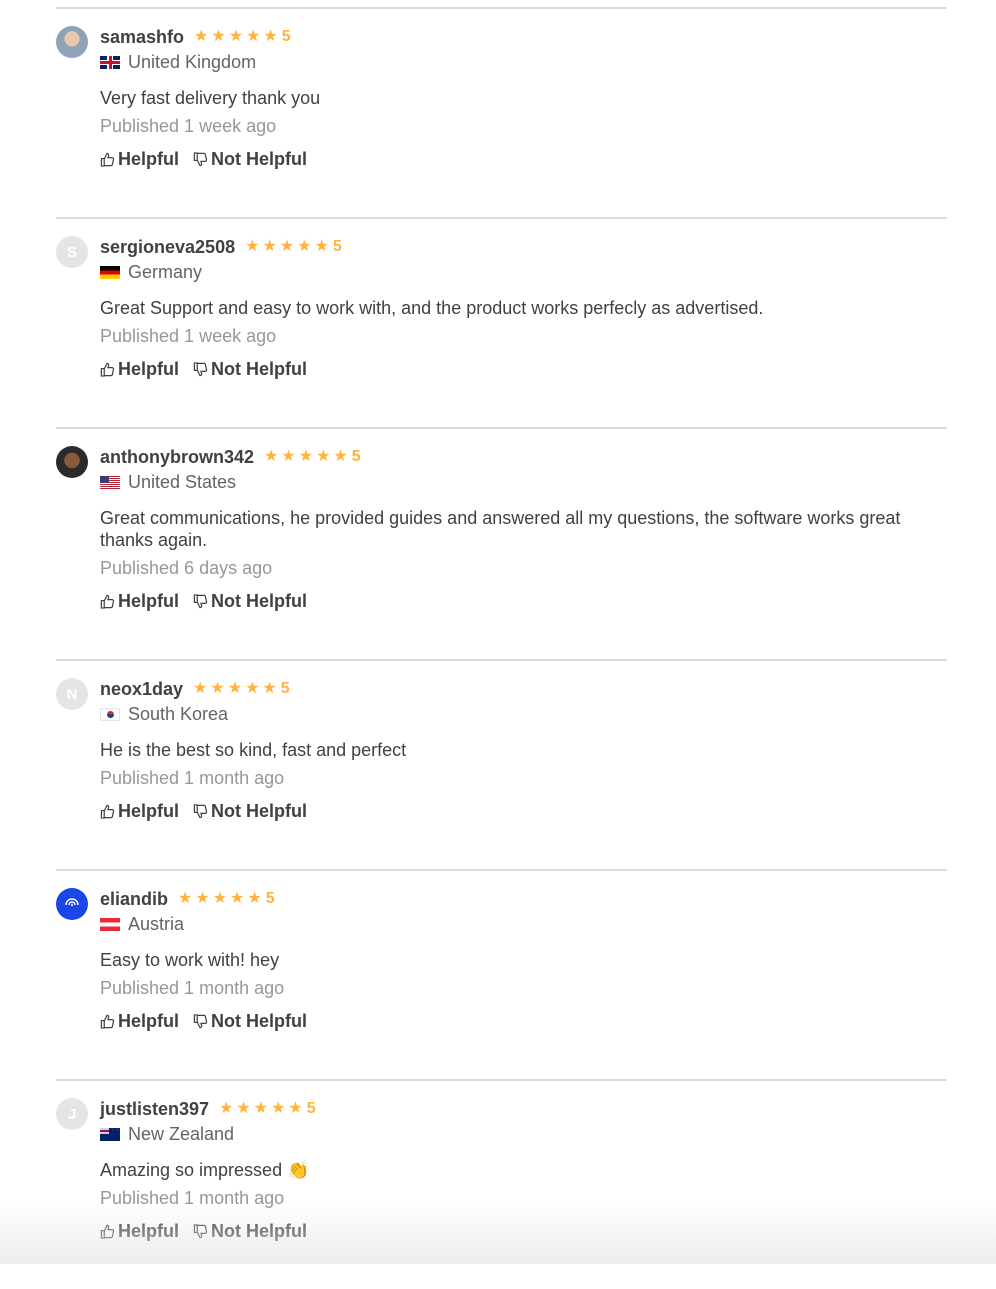 Image resolution: width=996 pixels, height=1289 pixels. Describe the element at coordinates (72, 694) in the screenshot. I see `avatar: N` at that location.